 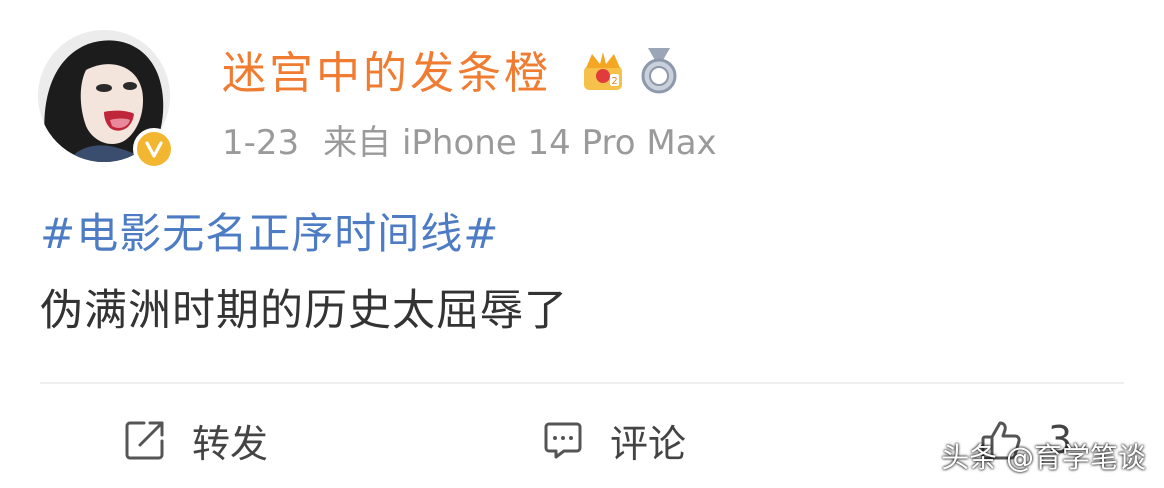 What do you see at coordinates (582, 383) in the screenshot?
I see `divider` at bounding box center [582, 383].